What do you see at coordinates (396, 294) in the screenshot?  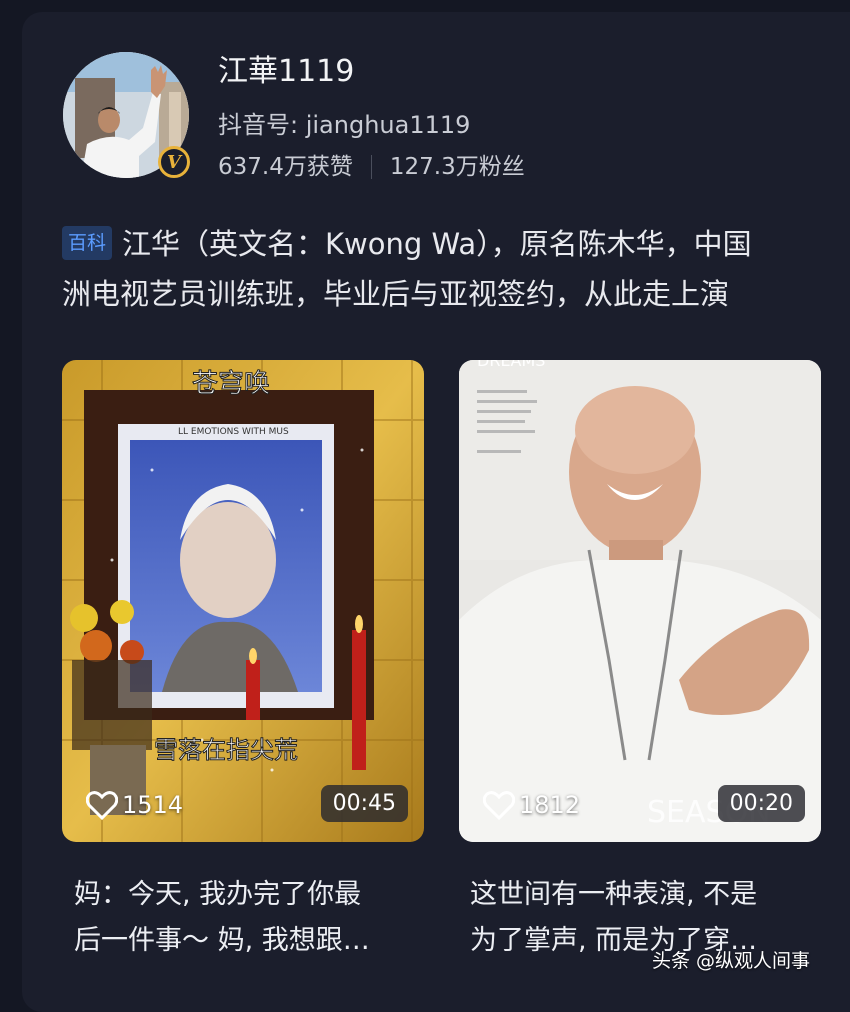 I see `bio-line-2: 洲电视艺员训练班，毕业后与亚视签约，从此走上演` at bounding box center [396, 294].